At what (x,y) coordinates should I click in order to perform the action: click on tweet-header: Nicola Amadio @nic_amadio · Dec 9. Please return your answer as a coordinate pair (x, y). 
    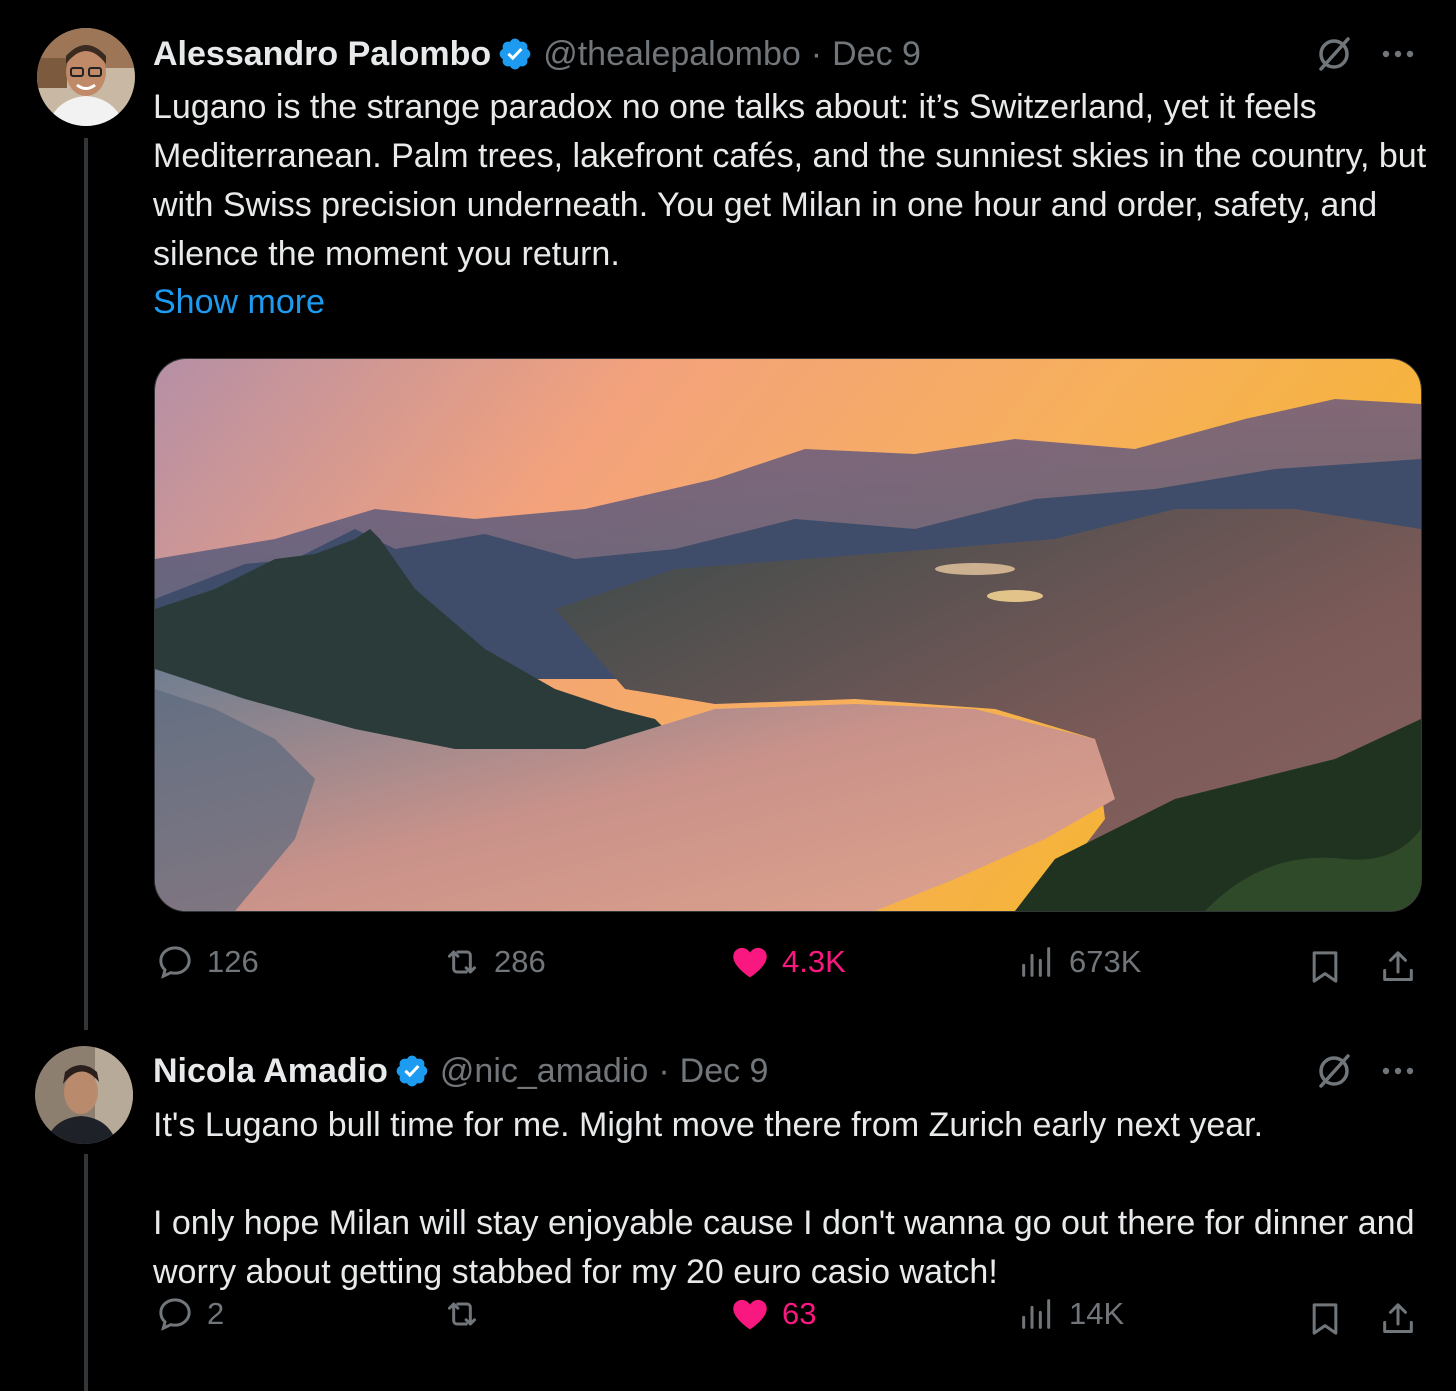
    Looking at the image, I should click on (460, 1071).